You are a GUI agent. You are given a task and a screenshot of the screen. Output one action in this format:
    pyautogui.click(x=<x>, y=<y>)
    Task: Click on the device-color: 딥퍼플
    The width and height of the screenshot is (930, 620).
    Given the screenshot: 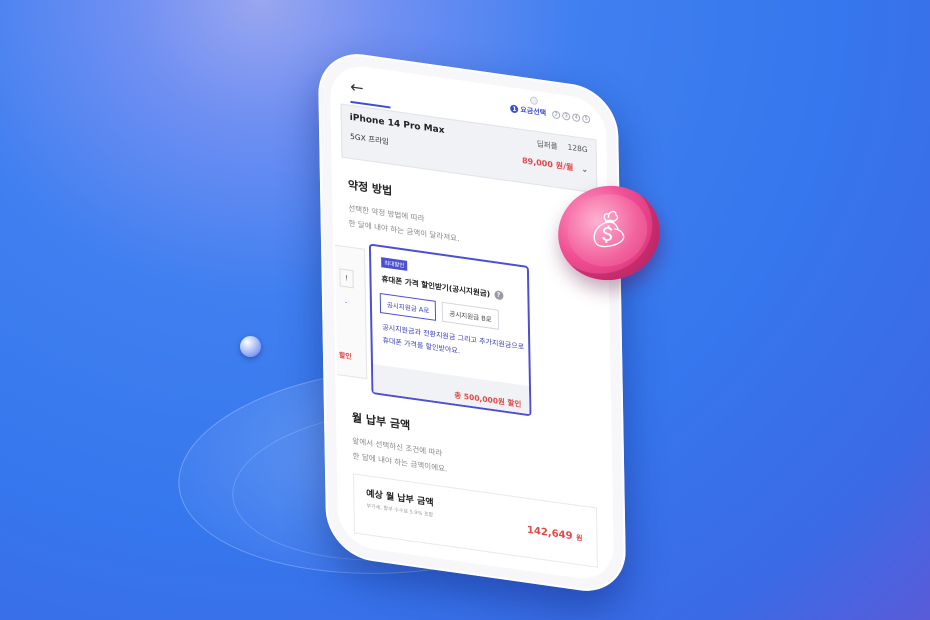 What is the action you would take?
    pyautogui.click(x=547, y=145)
    